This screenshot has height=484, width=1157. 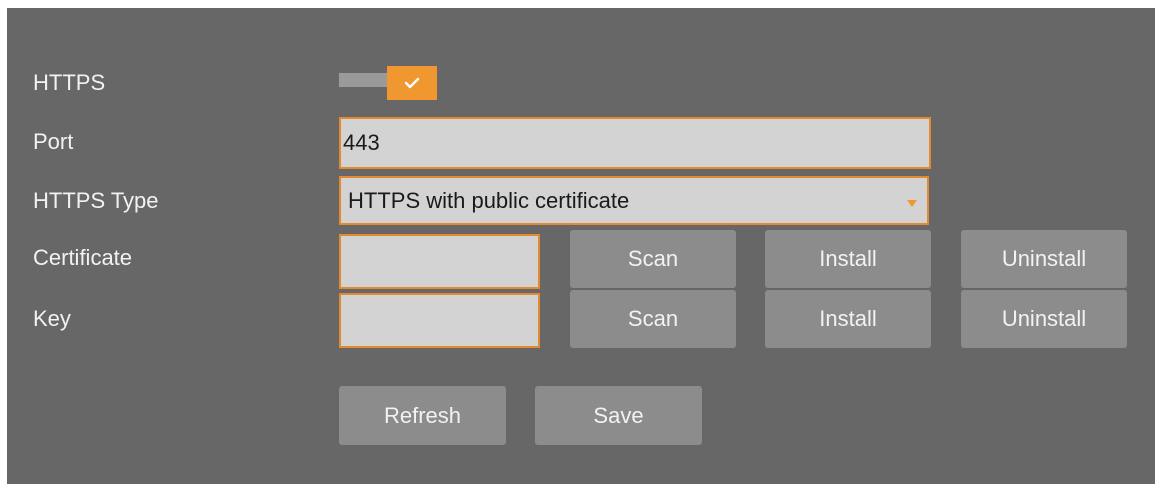 What do you see at coordinates (365, 80) in the screenshot?
I see `https-toggle-track` at bounding box center [365, 80].